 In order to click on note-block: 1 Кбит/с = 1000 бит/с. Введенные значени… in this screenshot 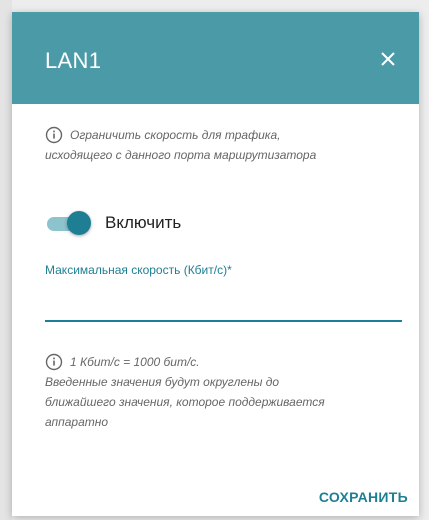, I will do `click(217, 392)`.